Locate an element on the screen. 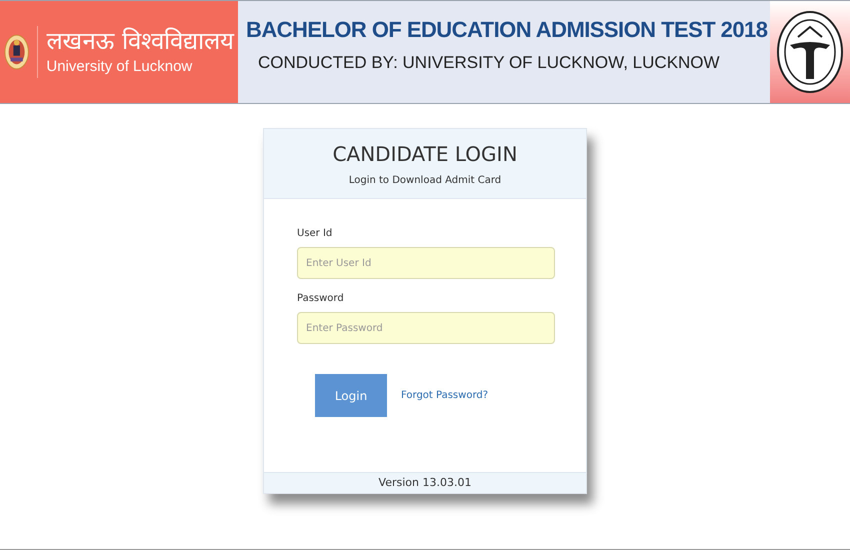 The height and width of the screenshot is (550, 850). version-text: Version 13.03.01 is located at coordinates (425, 482).